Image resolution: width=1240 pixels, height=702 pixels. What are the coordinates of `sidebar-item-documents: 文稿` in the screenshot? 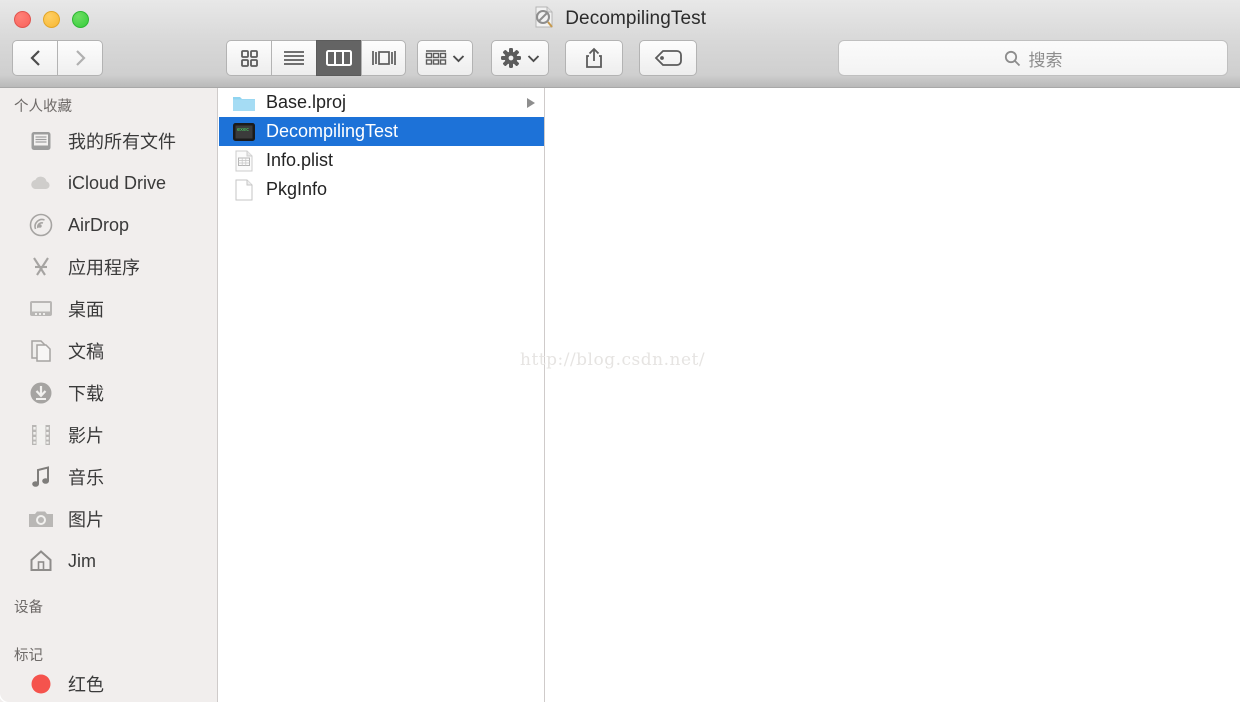 It's located at (108, 351).